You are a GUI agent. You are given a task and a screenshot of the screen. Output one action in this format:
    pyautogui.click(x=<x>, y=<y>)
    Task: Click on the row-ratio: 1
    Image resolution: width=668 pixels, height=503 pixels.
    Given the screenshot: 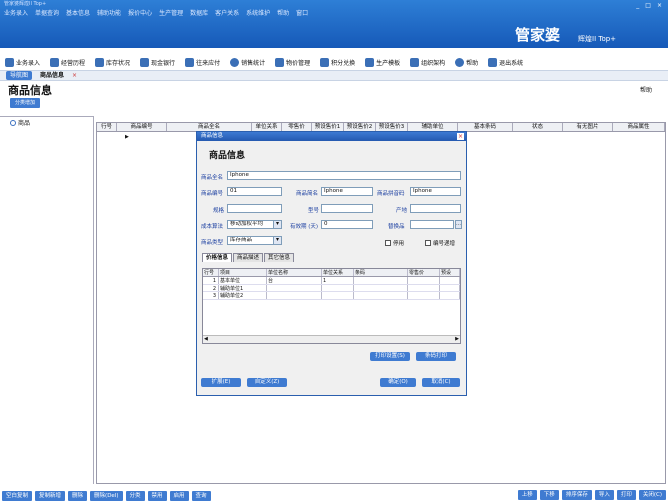 What is the action you would take?
    pyautogui.click(x=338, y=280)
    